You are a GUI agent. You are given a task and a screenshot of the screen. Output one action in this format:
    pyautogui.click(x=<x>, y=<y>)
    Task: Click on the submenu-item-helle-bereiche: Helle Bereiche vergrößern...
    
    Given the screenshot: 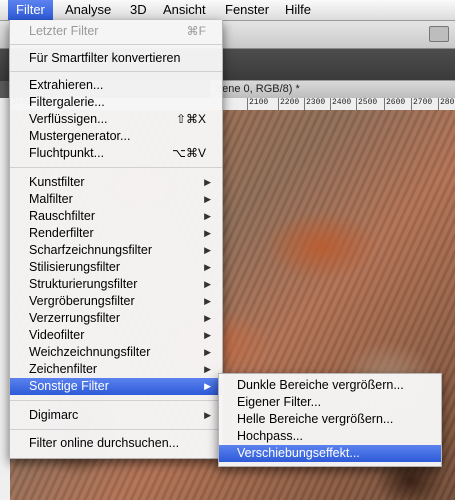 What is the action you would take?
    pyautogui.click(x=330, y=419)
    